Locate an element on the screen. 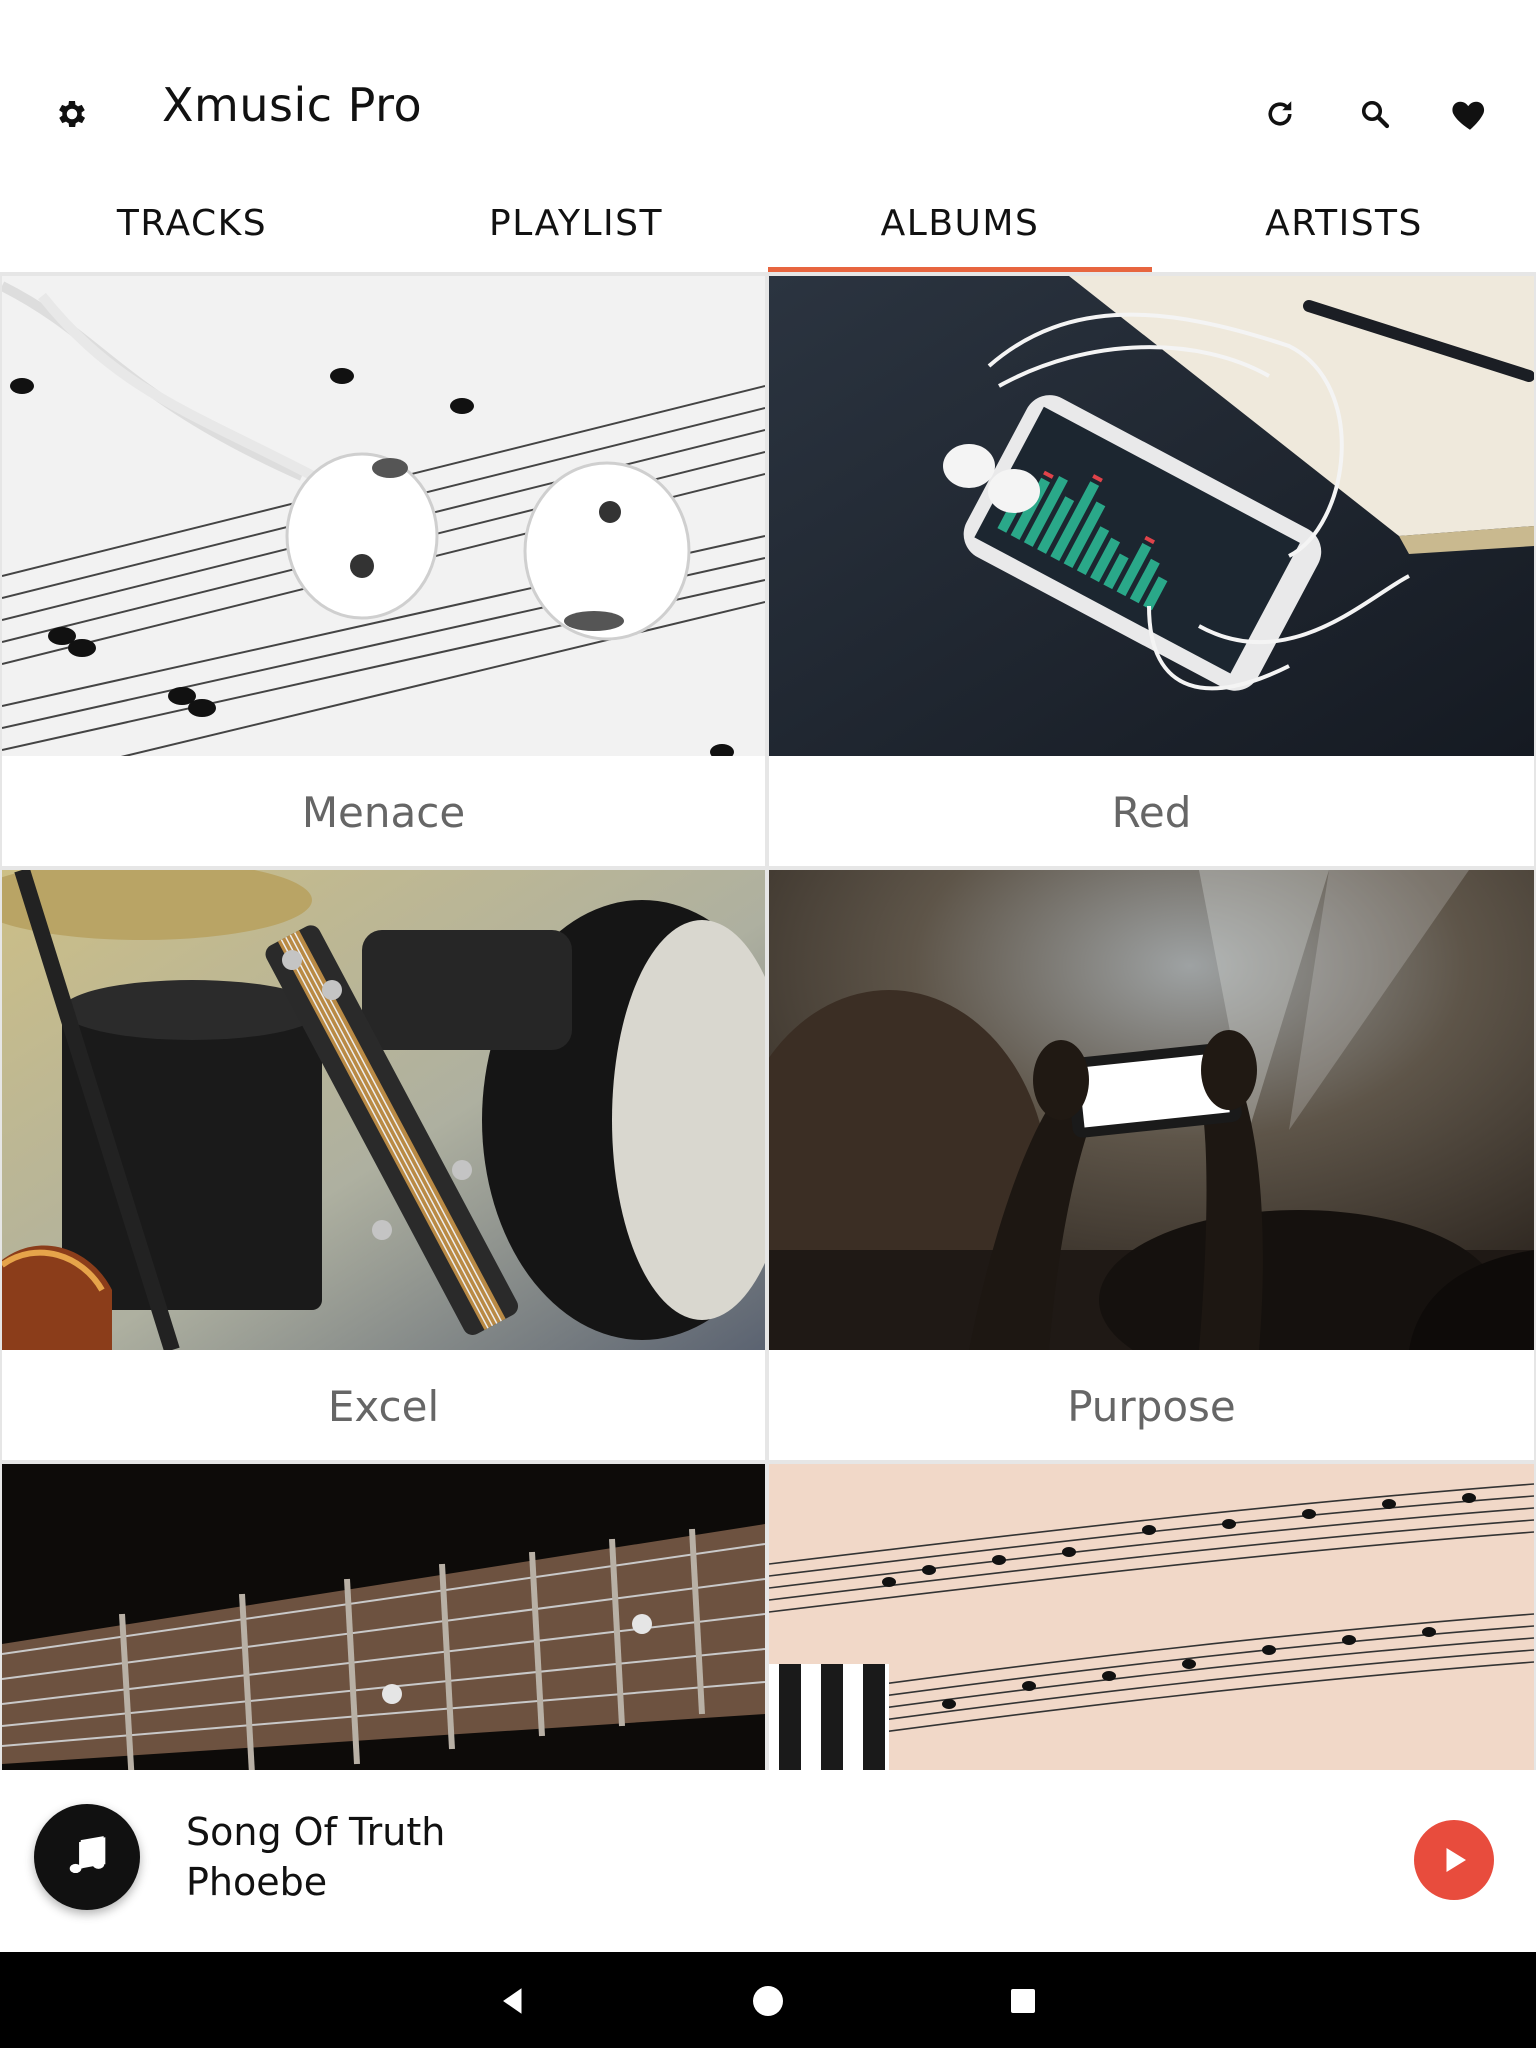  album-name: Red is located at coordinates (1151, 811).